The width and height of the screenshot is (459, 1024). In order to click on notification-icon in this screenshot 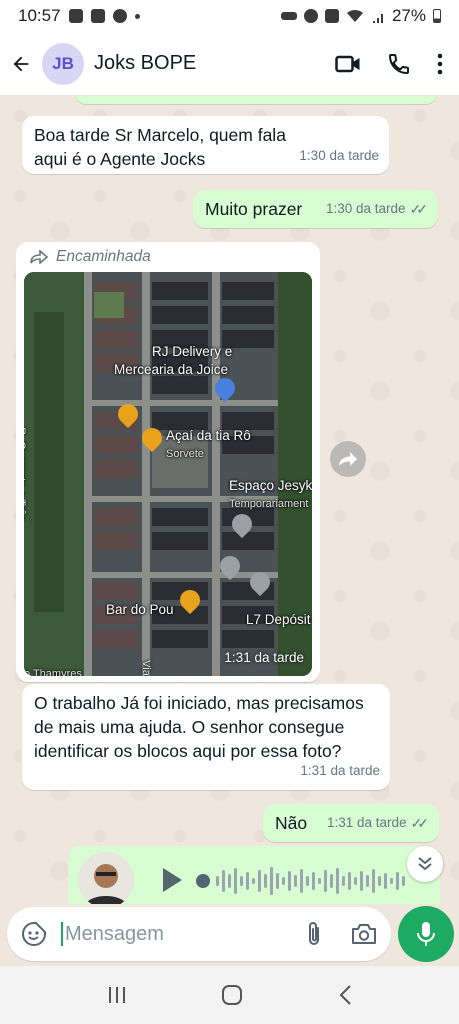, I will do `click(75, 16)`.